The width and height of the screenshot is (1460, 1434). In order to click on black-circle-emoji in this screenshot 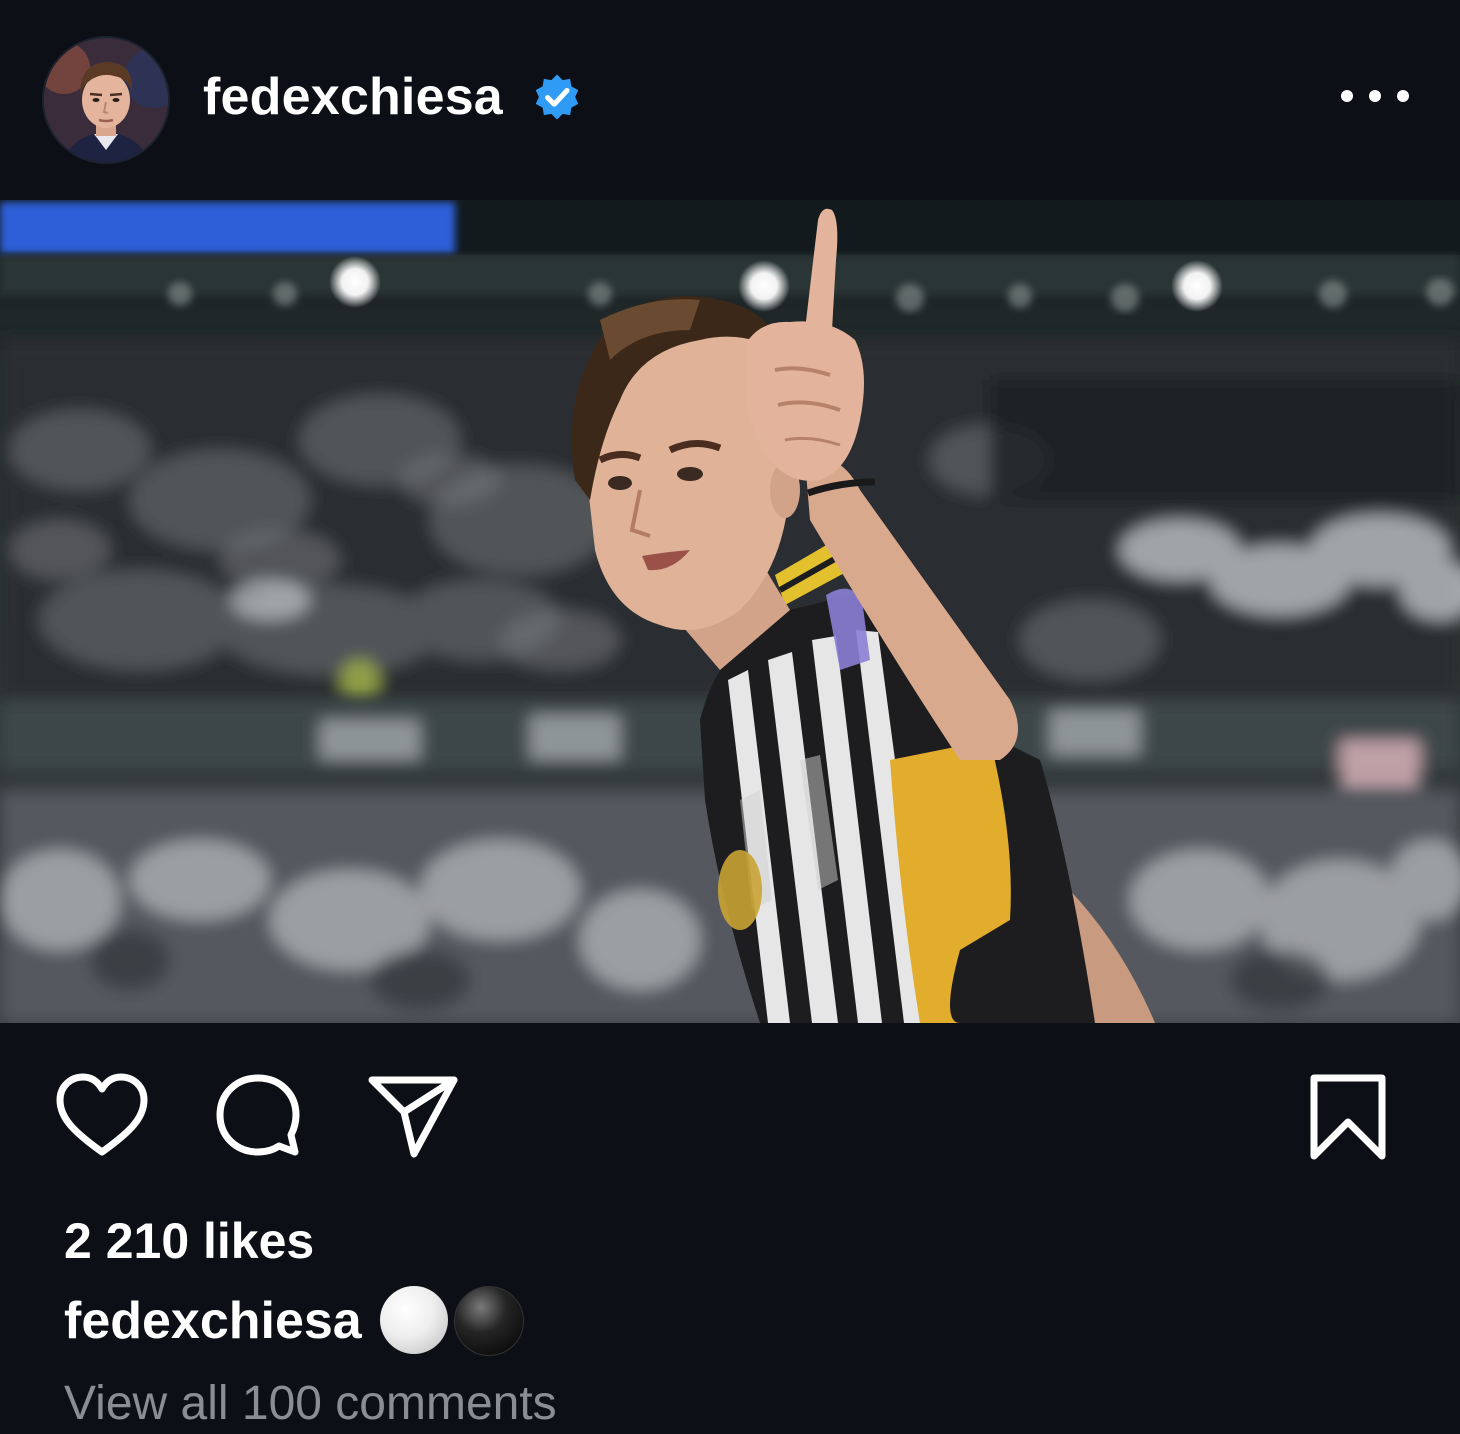, I will do `click(488, 1321)`.